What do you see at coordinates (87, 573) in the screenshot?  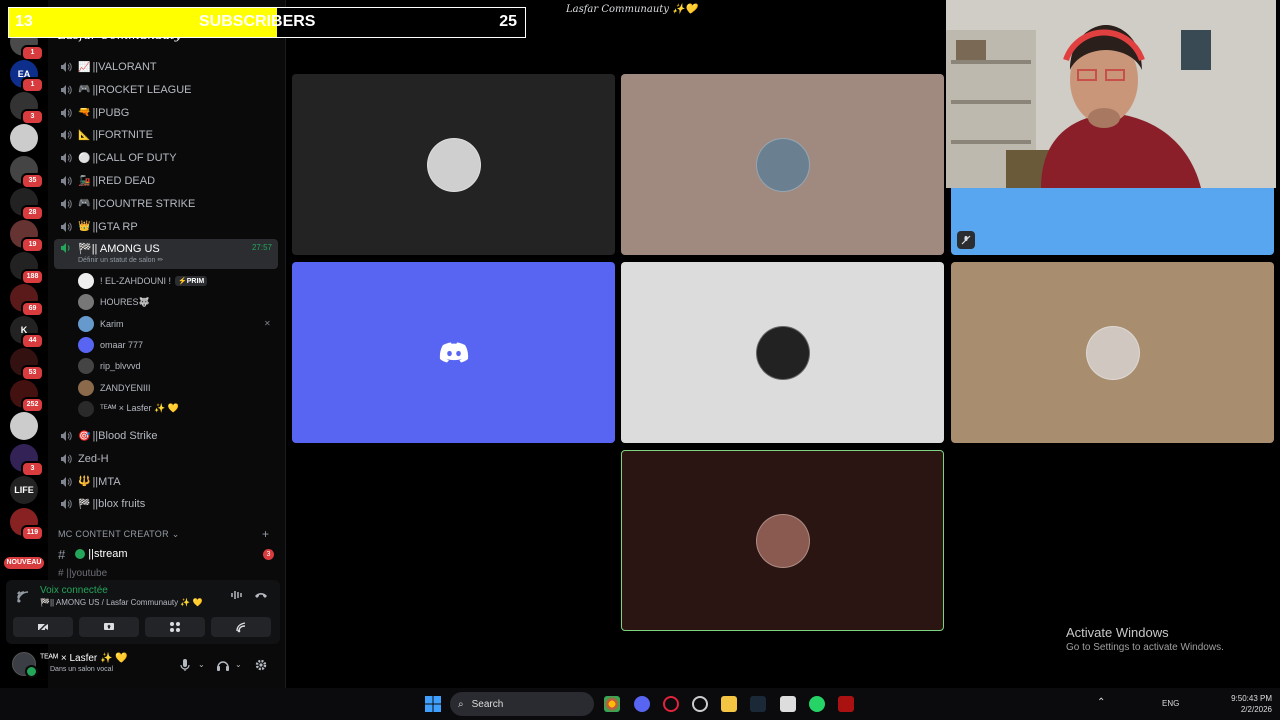 I see `channel-label: ||youtube` at bounding box center [87, 573].